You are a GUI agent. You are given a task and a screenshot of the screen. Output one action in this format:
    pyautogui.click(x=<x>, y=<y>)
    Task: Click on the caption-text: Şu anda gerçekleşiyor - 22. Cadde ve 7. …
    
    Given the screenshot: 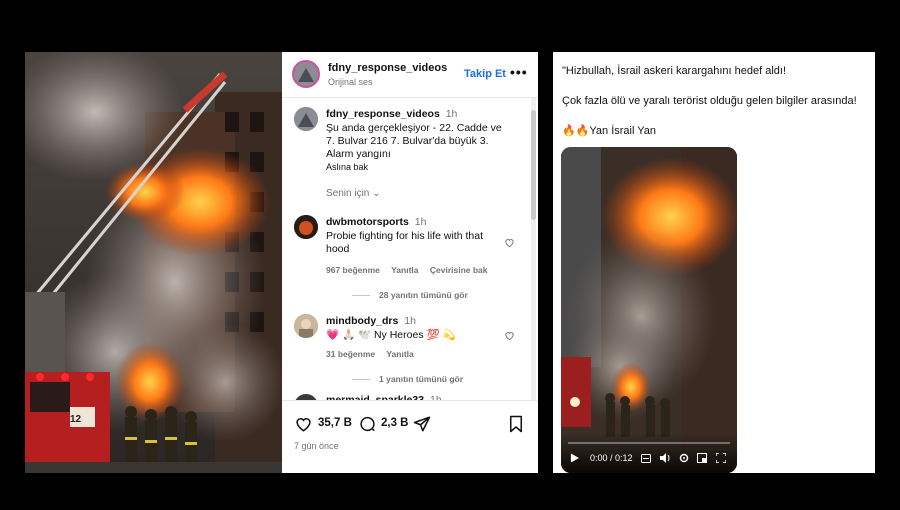 What is the action you would take?
    pyautogui.click(x=414, y=141)
    